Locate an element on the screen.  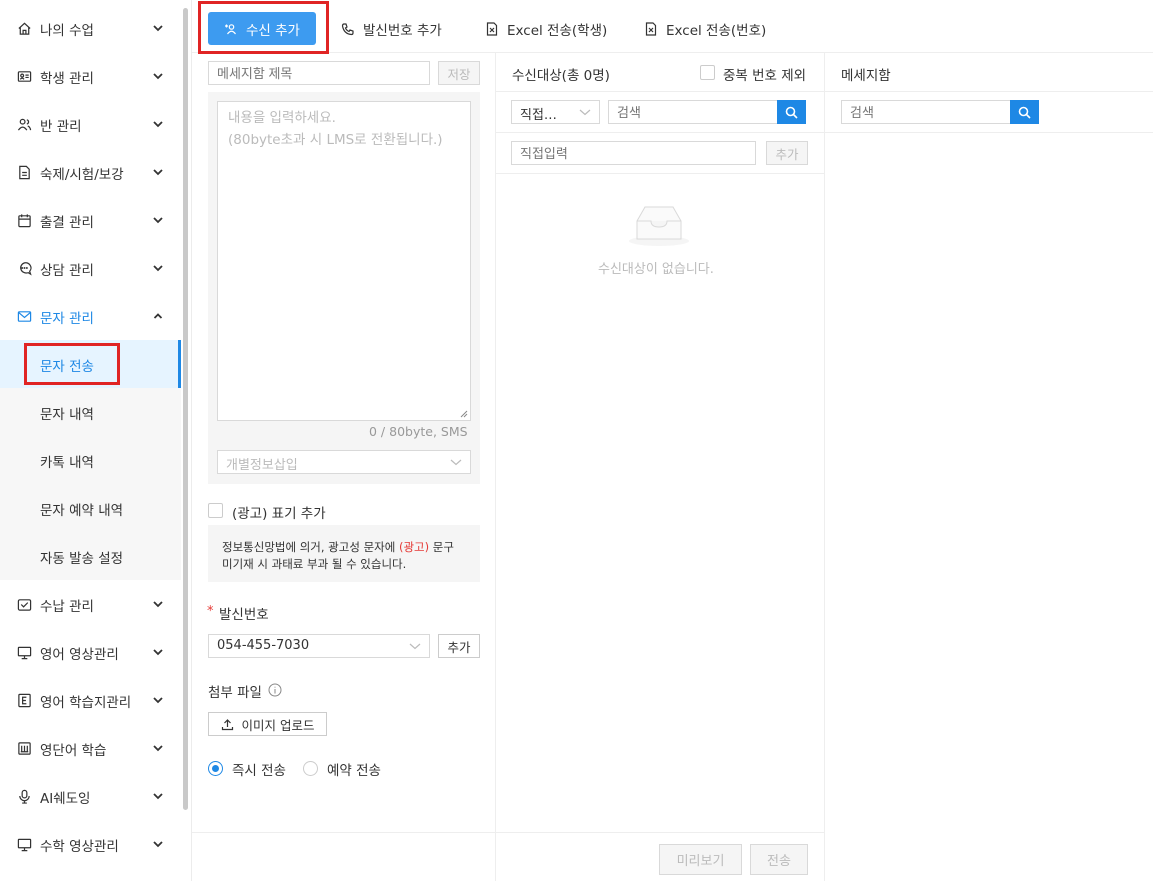
column-divider is located at coordinates (824, 467).